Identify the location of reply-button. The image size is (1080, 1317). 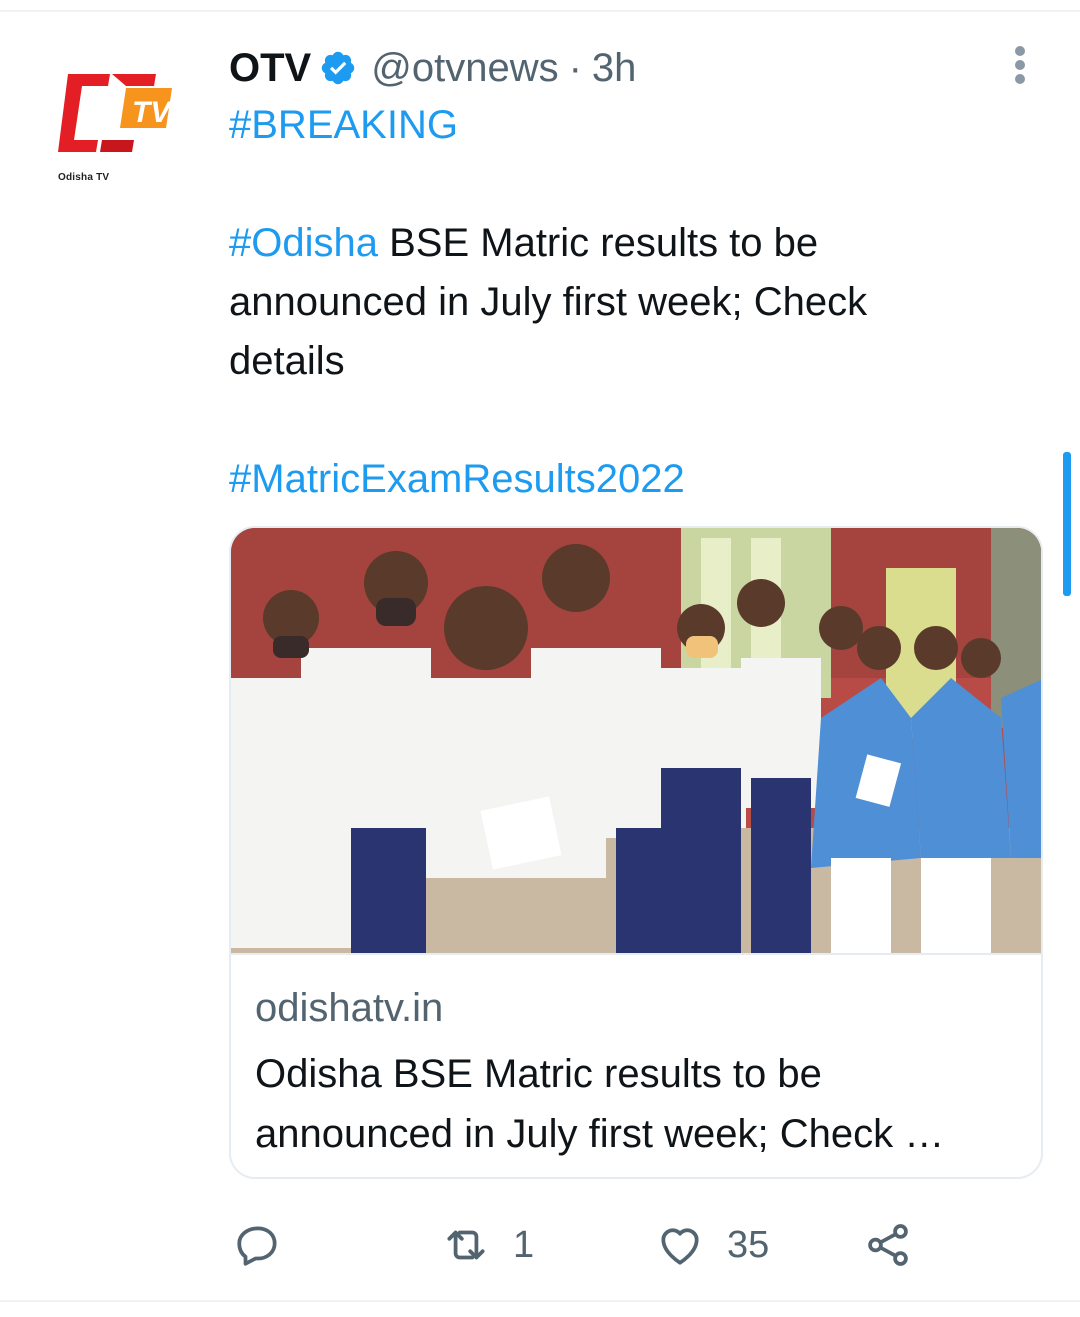
(269, 1245).